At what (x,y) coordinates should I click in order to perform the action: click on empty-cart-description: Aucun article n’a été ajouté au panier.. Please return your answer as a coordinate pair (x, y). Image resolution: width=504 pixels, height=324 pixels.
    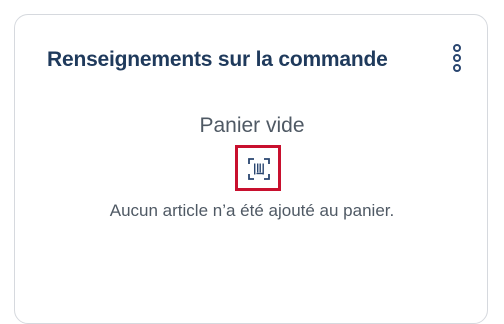
    Looking at the image, I should click on (252, 210).